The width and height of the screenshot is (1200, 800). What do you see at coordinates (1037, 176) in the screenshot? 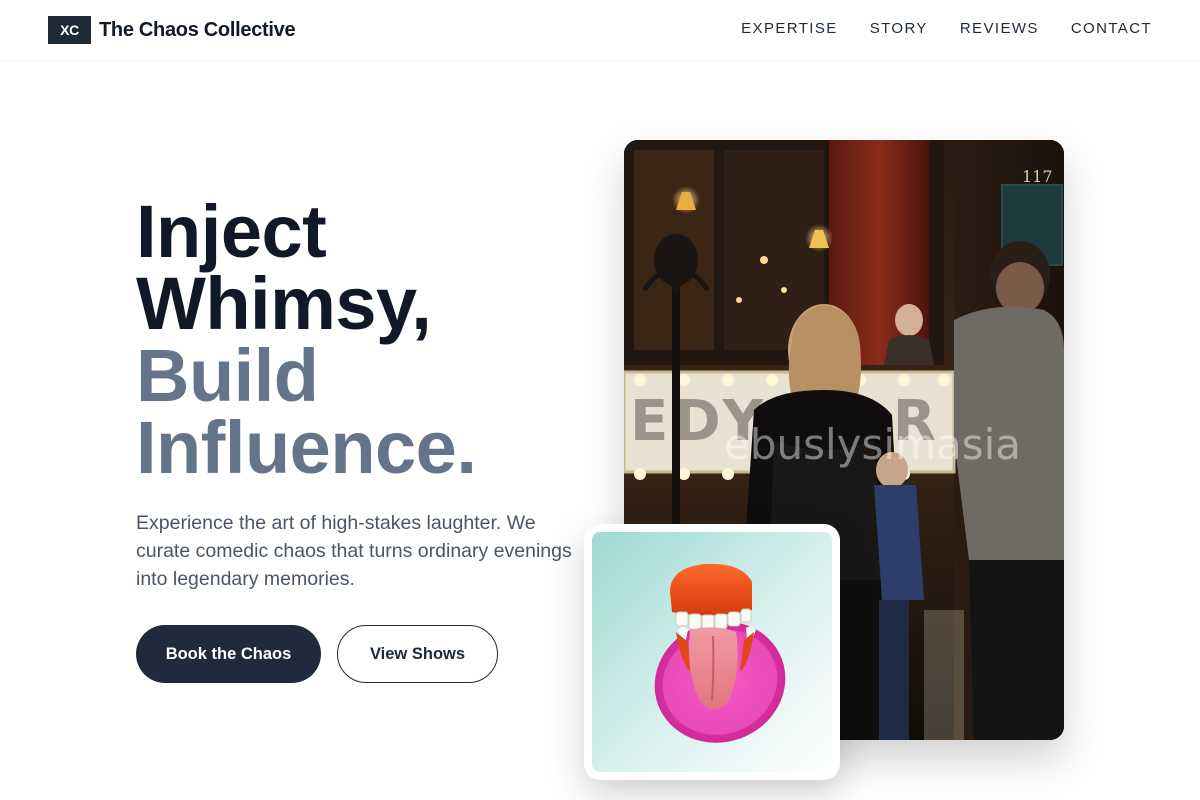
I see `door-number: 117` at bounding box center [1037, 176].